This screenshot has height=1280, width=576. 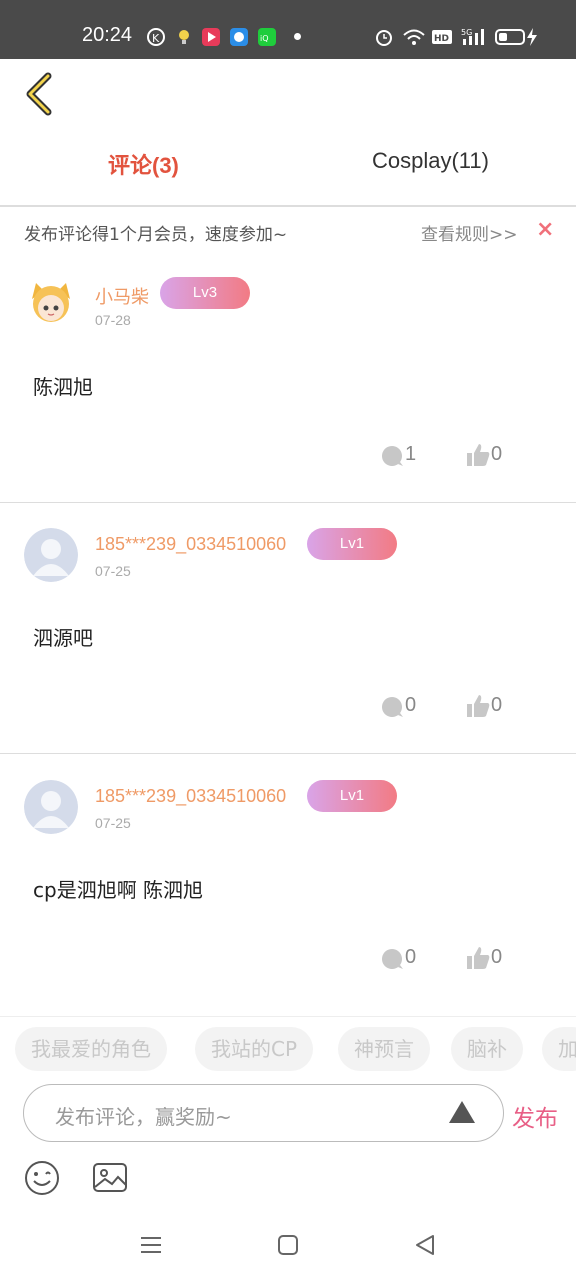 I want to click on level-badge: Lv3, so click(x=205, y=293).